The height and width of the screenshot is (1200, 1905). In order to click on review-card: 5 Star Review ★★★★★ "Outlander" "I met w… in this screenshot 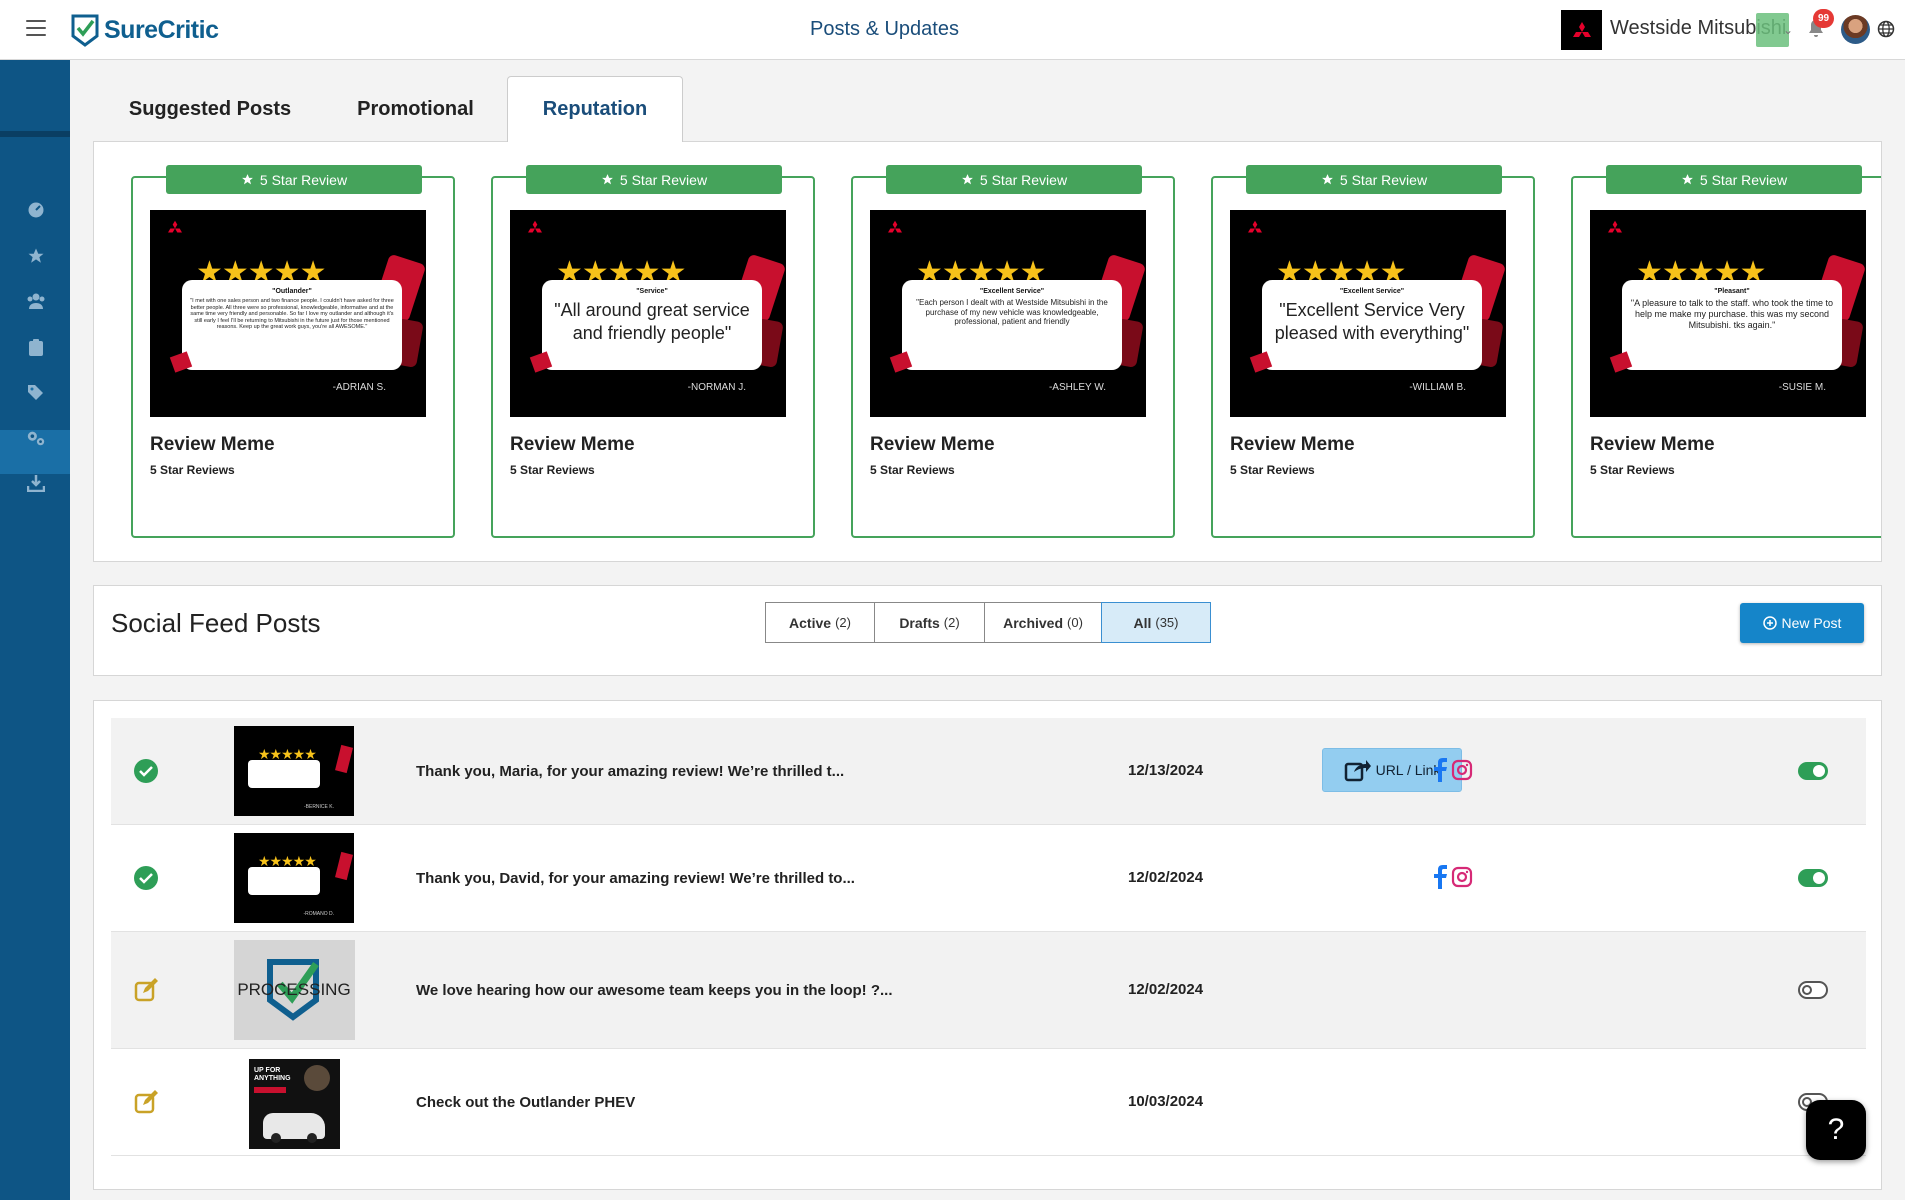, I will do `click(293, 351)`.